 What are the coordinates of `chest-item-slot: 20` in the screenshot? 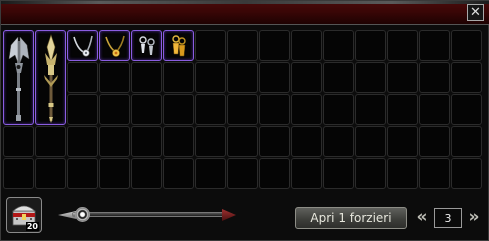 It's located at (24, 215).